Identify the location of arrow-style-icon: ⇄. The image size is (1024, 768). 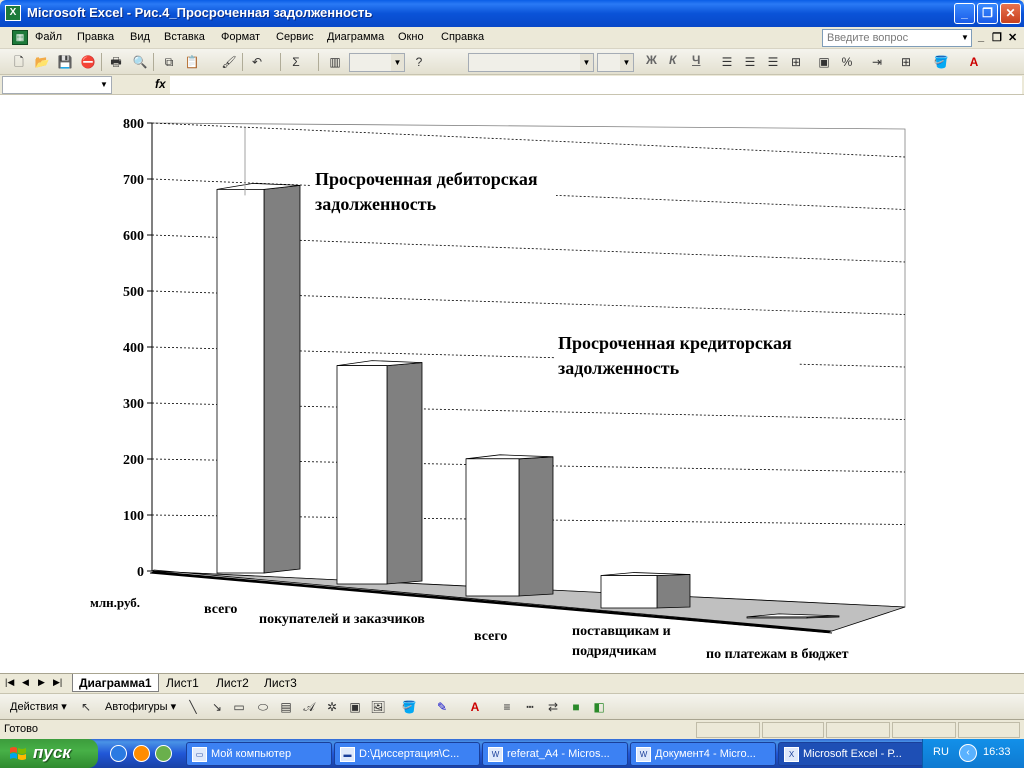
(553, 707).